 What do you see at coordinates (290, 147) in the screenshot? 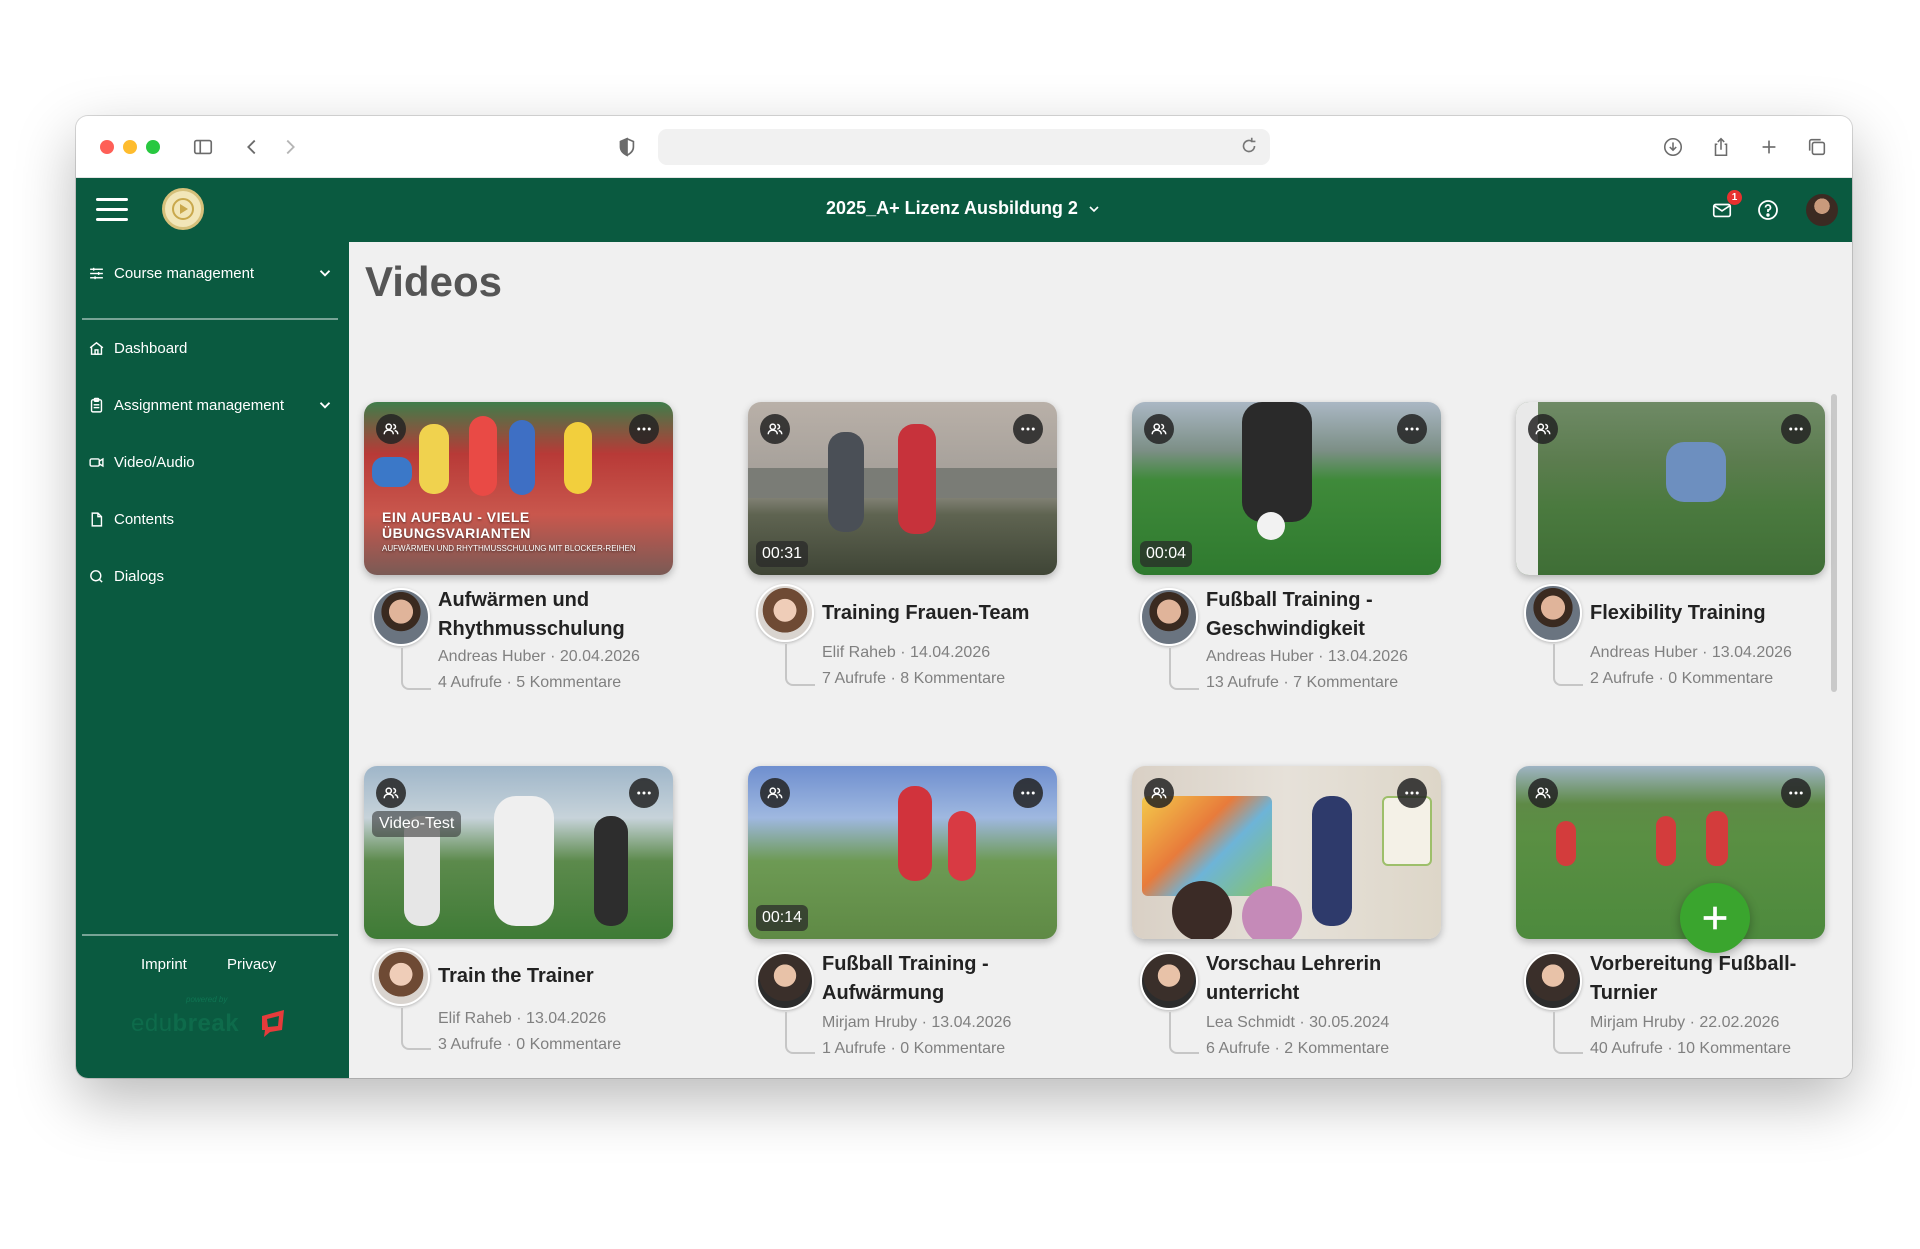
I see `forward-icon` at bounding box center [290, 147].